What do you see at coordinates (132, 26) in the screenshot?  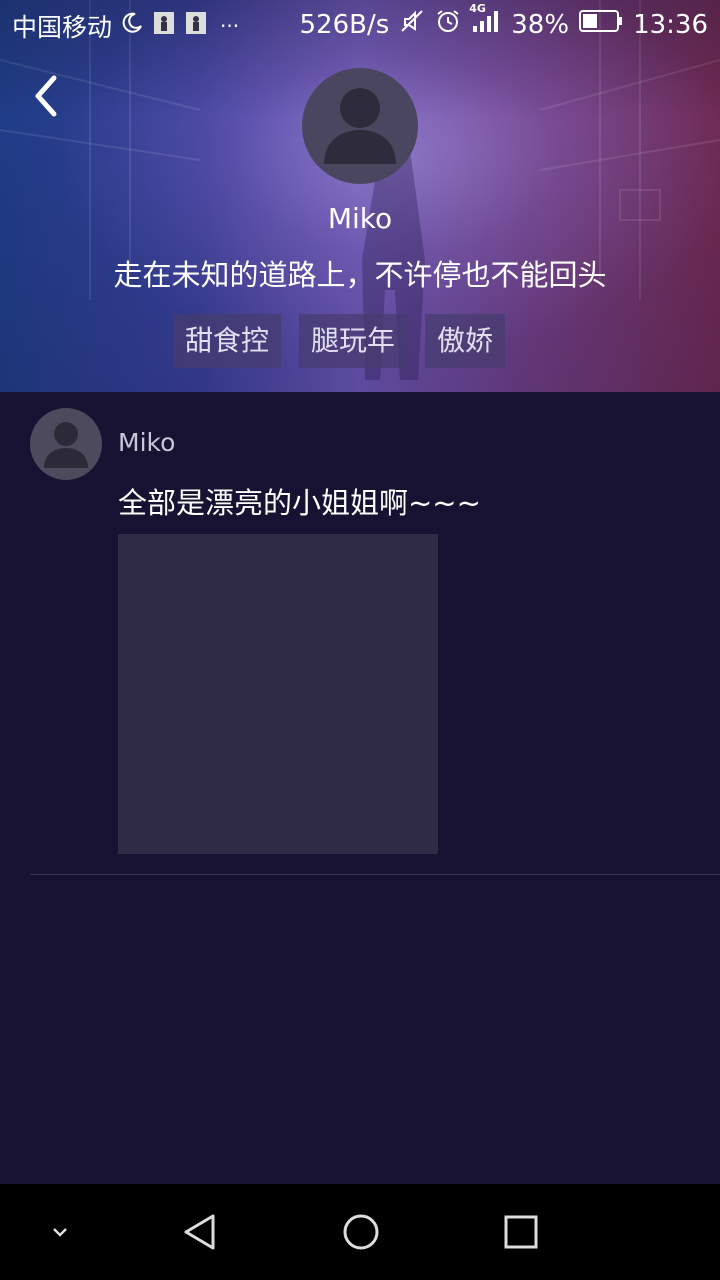 I see `moon-icon` at bounding box center [132, 26].